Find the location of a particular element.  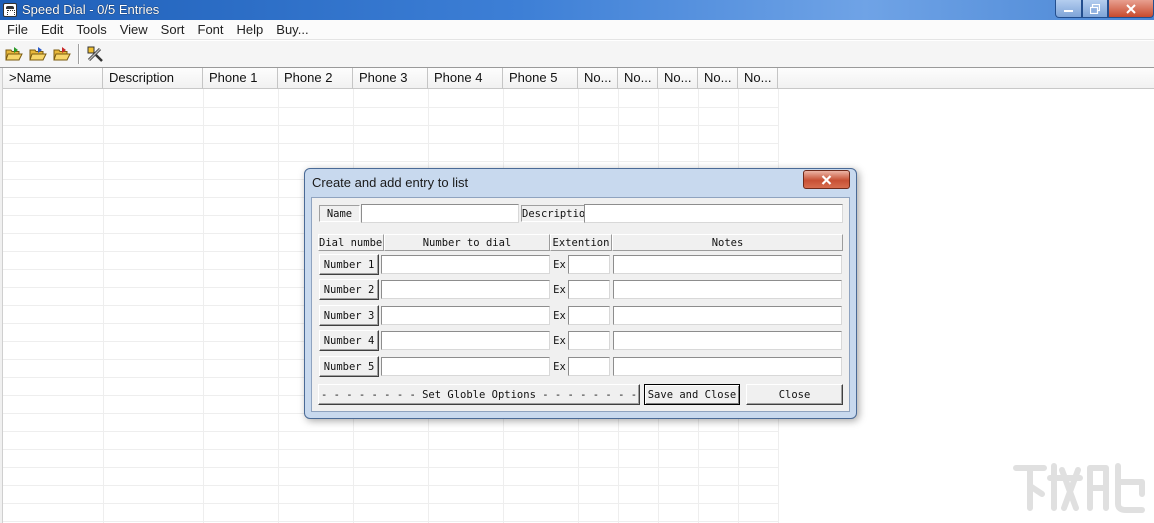

description-label: Description is located at coordinates (553, 213).